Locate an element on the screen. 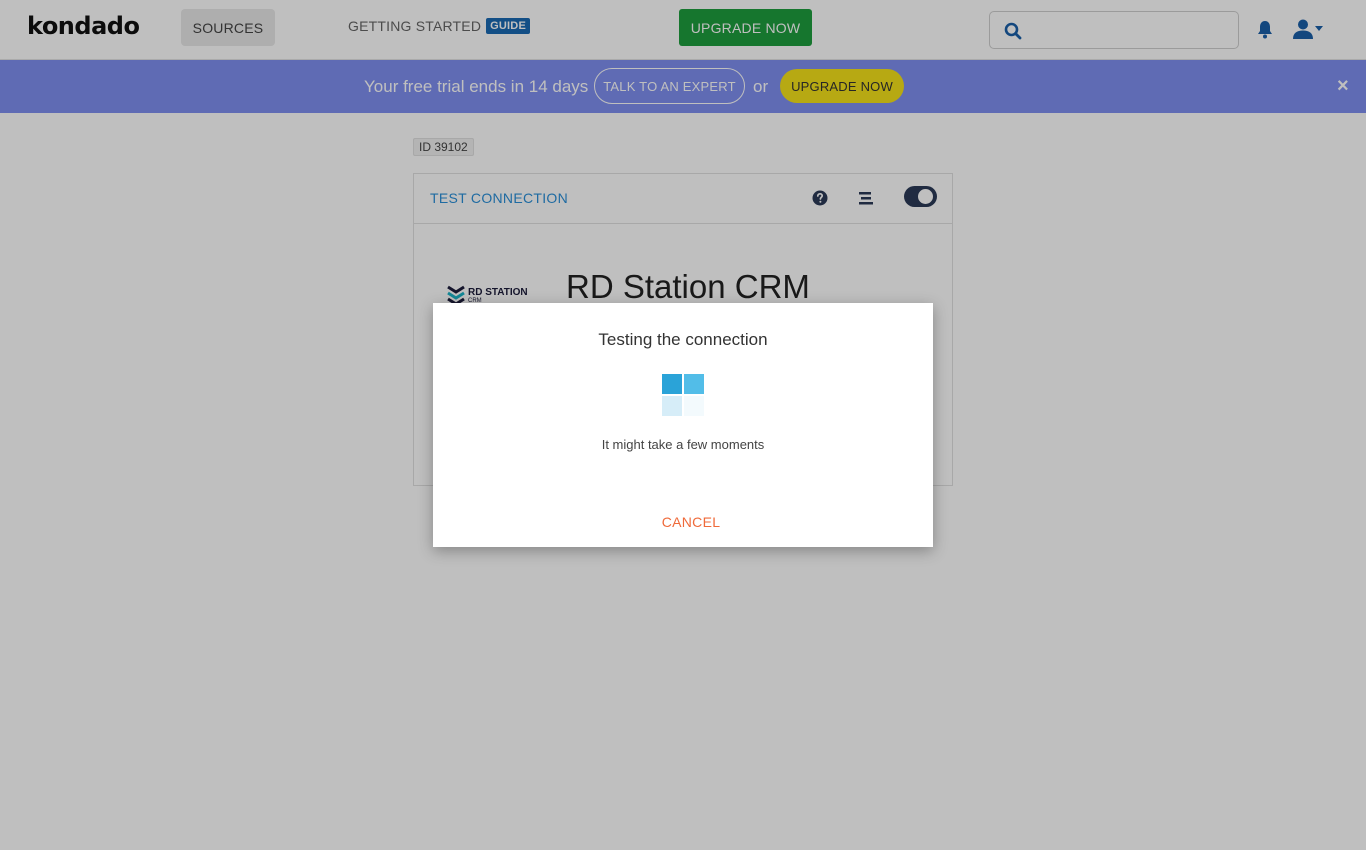 The width and height of the screenshot is (1366, 850). loading-spinner-icon is located at coordinates (684, 396).